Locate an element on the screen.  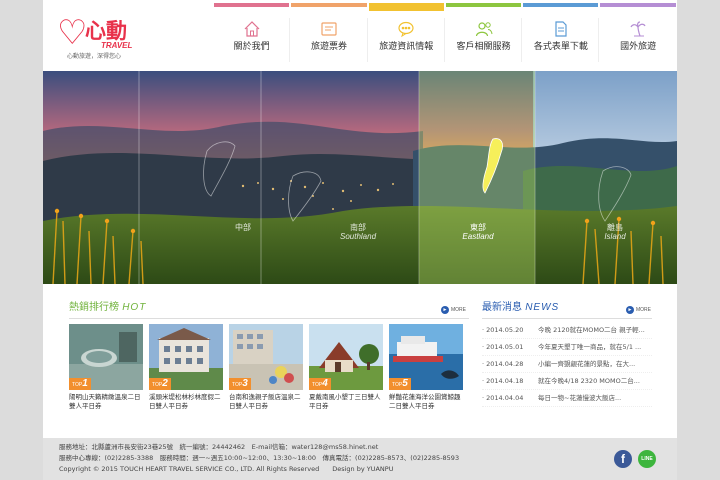
logo: ♡ 心動 TRAVEL 心動旅遊，深得您心 is located at coordinates (107, 37).